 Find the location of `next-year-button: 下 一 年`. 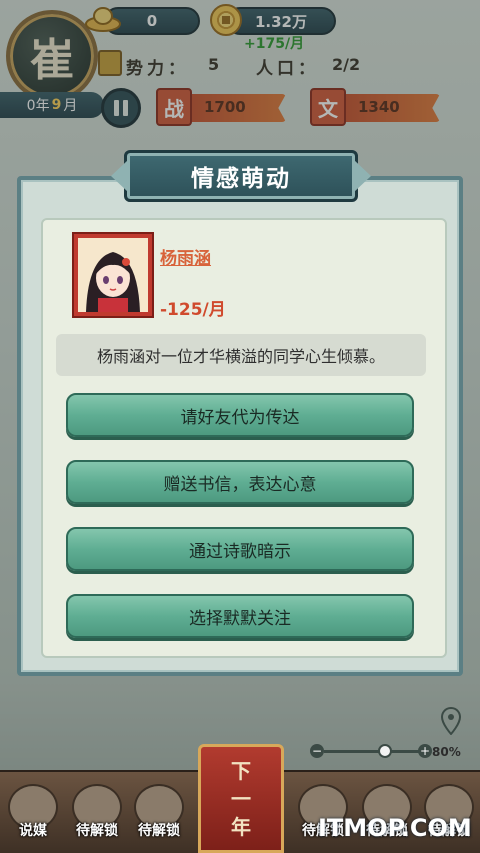

next-year-button: 下 一 年 is located at coordinates (241, 798).